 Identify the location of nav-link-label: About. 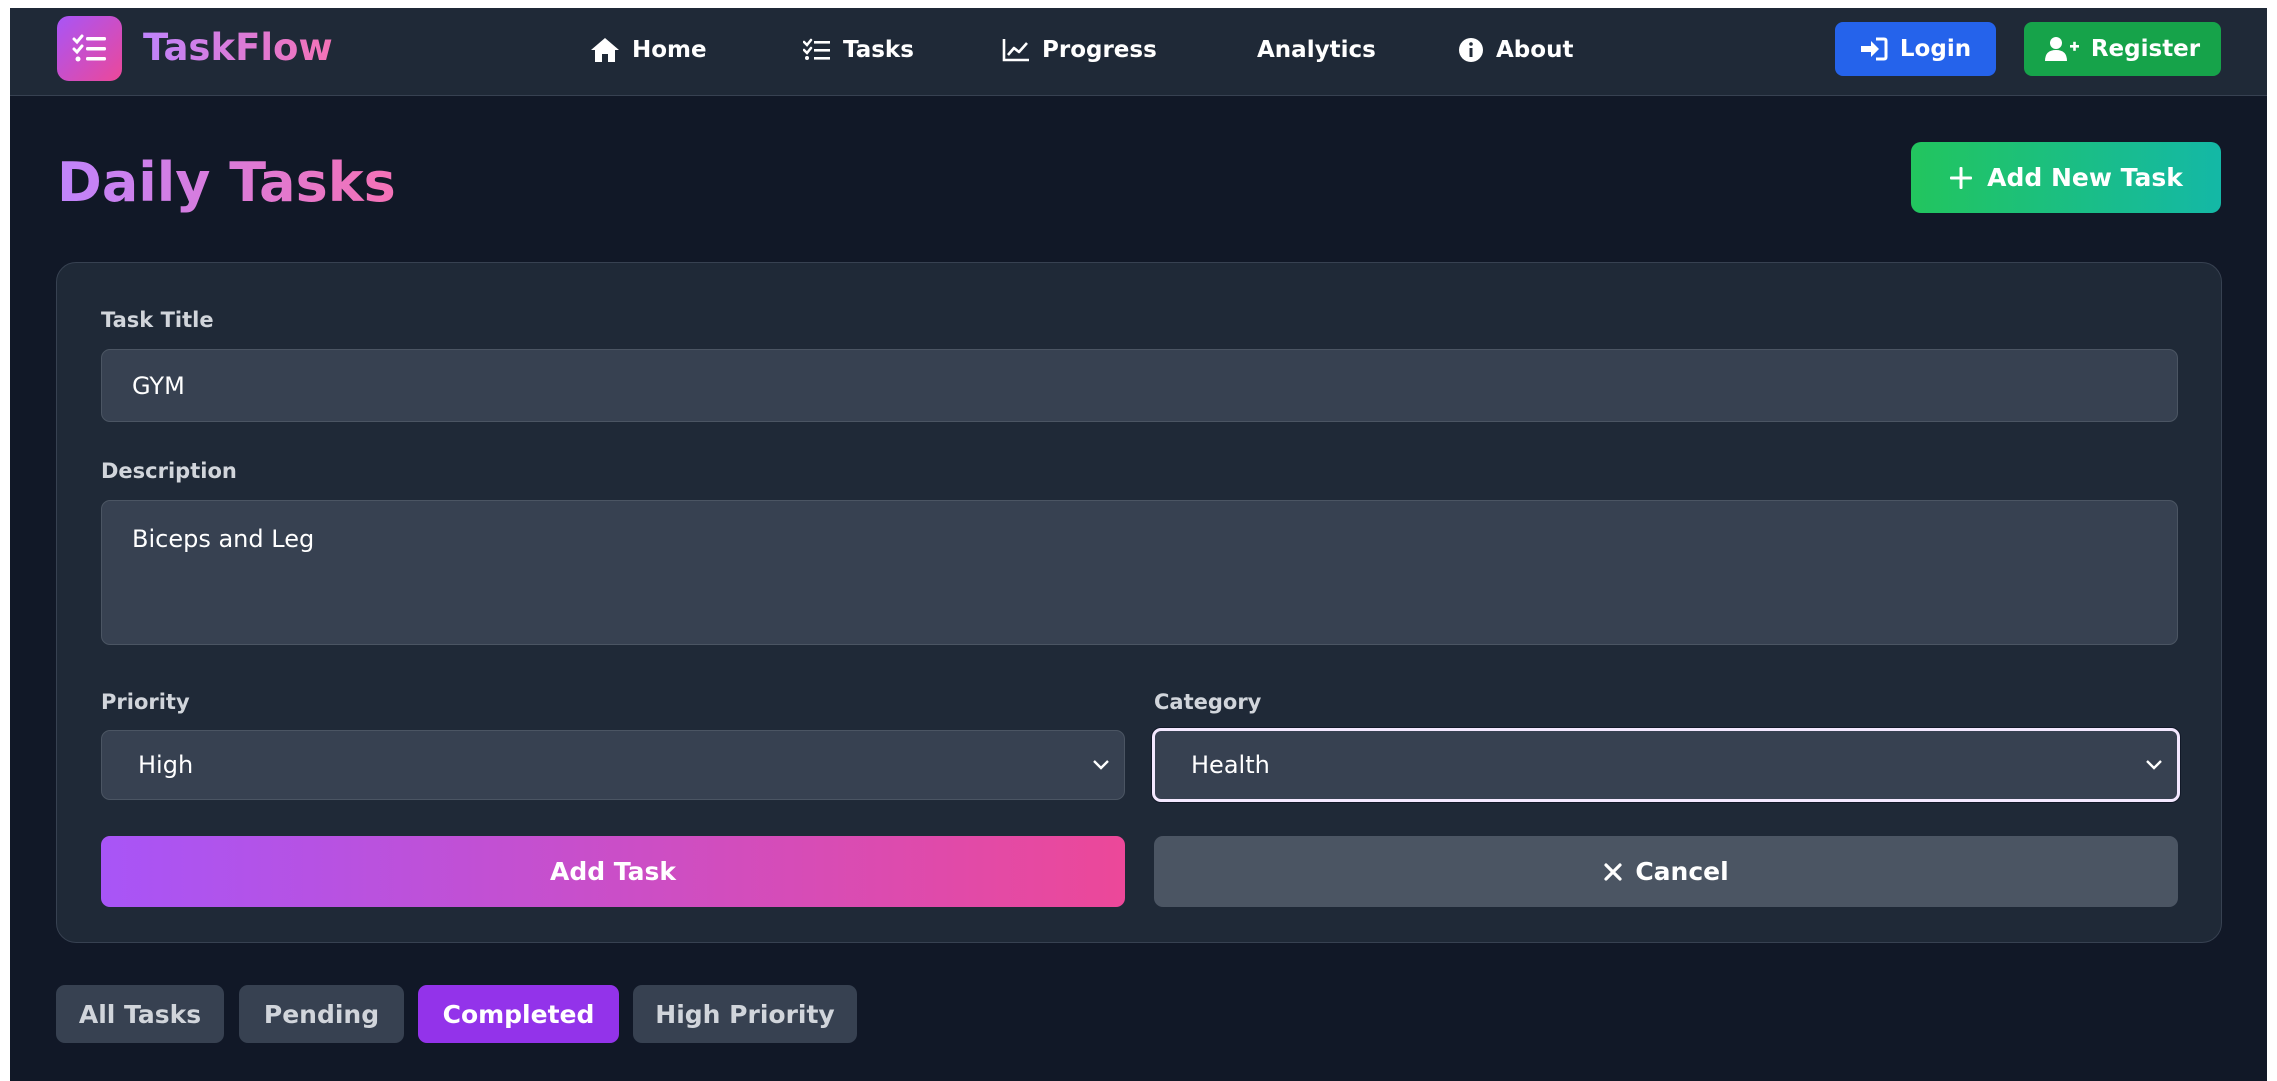
(1535, 50).